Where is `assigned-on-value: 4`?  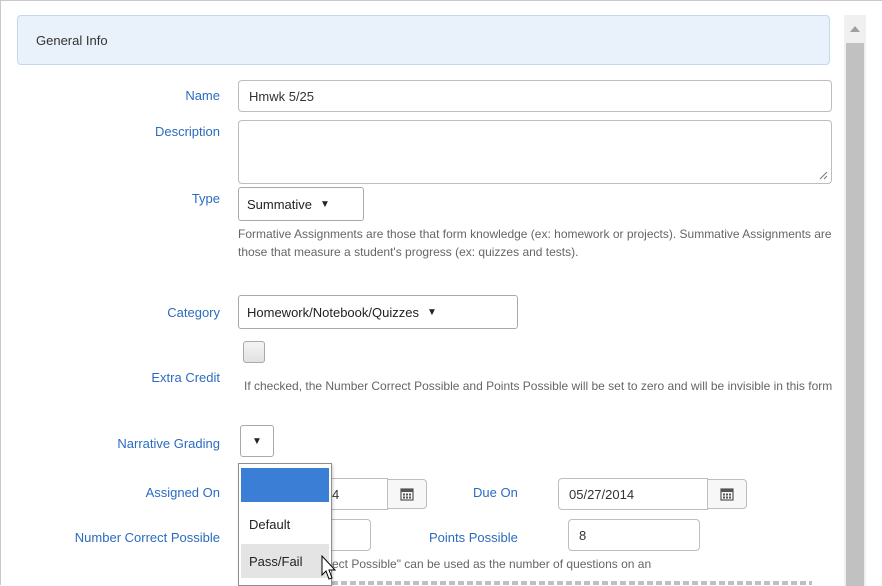 assigned-on-value: 4 is located at coordinates (336, 494).